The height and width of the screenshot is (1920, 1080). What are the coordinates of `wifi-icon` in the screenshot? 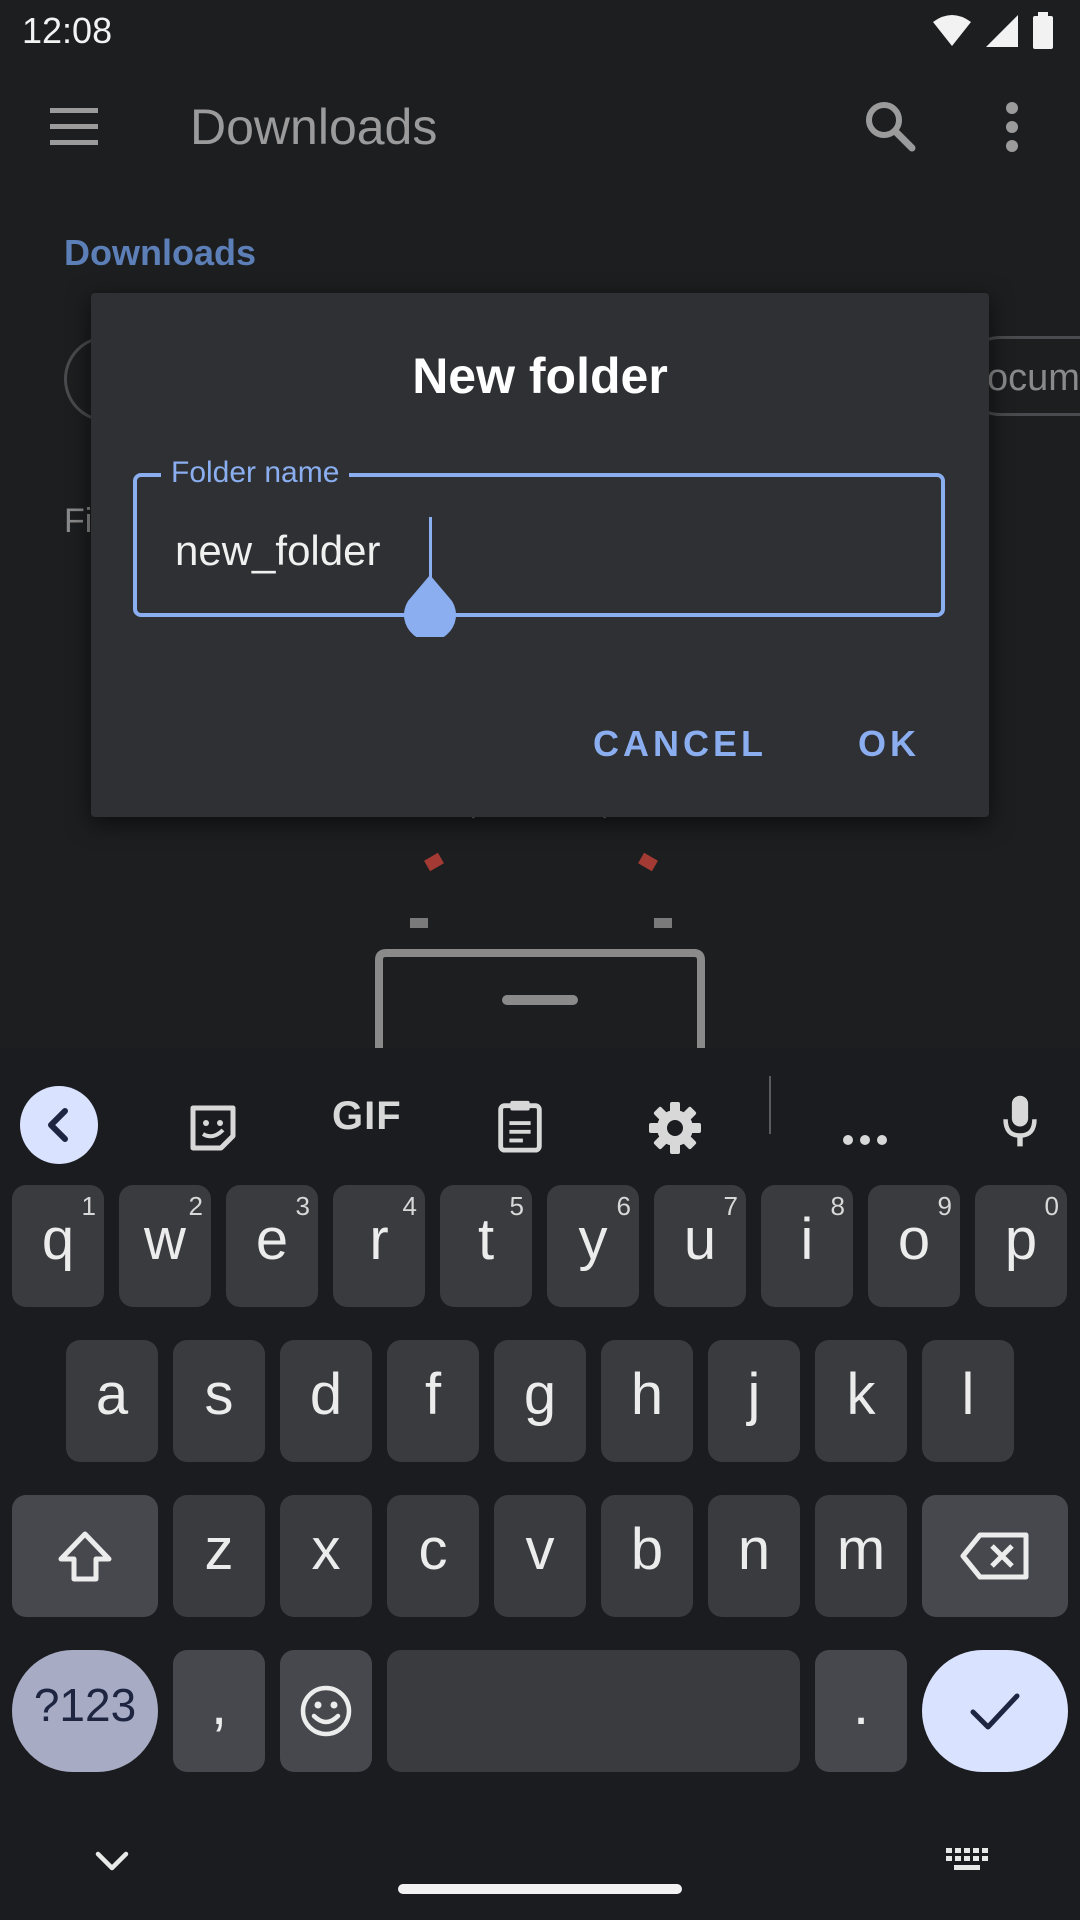 It's located at (952, 30).